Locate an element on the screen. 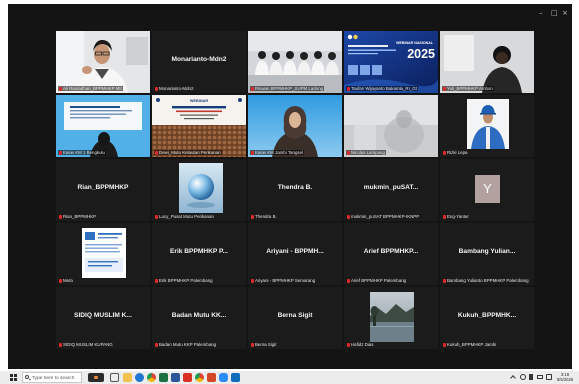 The height and width of the screenshot is (384, 579). participant-display-name: Thendra B. is located at coordinates (295, 187).